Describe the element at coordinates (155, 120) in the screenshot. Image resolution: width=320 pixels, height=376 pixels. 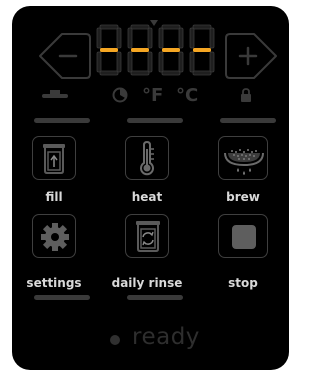
I see `temperature-bar` at that location.